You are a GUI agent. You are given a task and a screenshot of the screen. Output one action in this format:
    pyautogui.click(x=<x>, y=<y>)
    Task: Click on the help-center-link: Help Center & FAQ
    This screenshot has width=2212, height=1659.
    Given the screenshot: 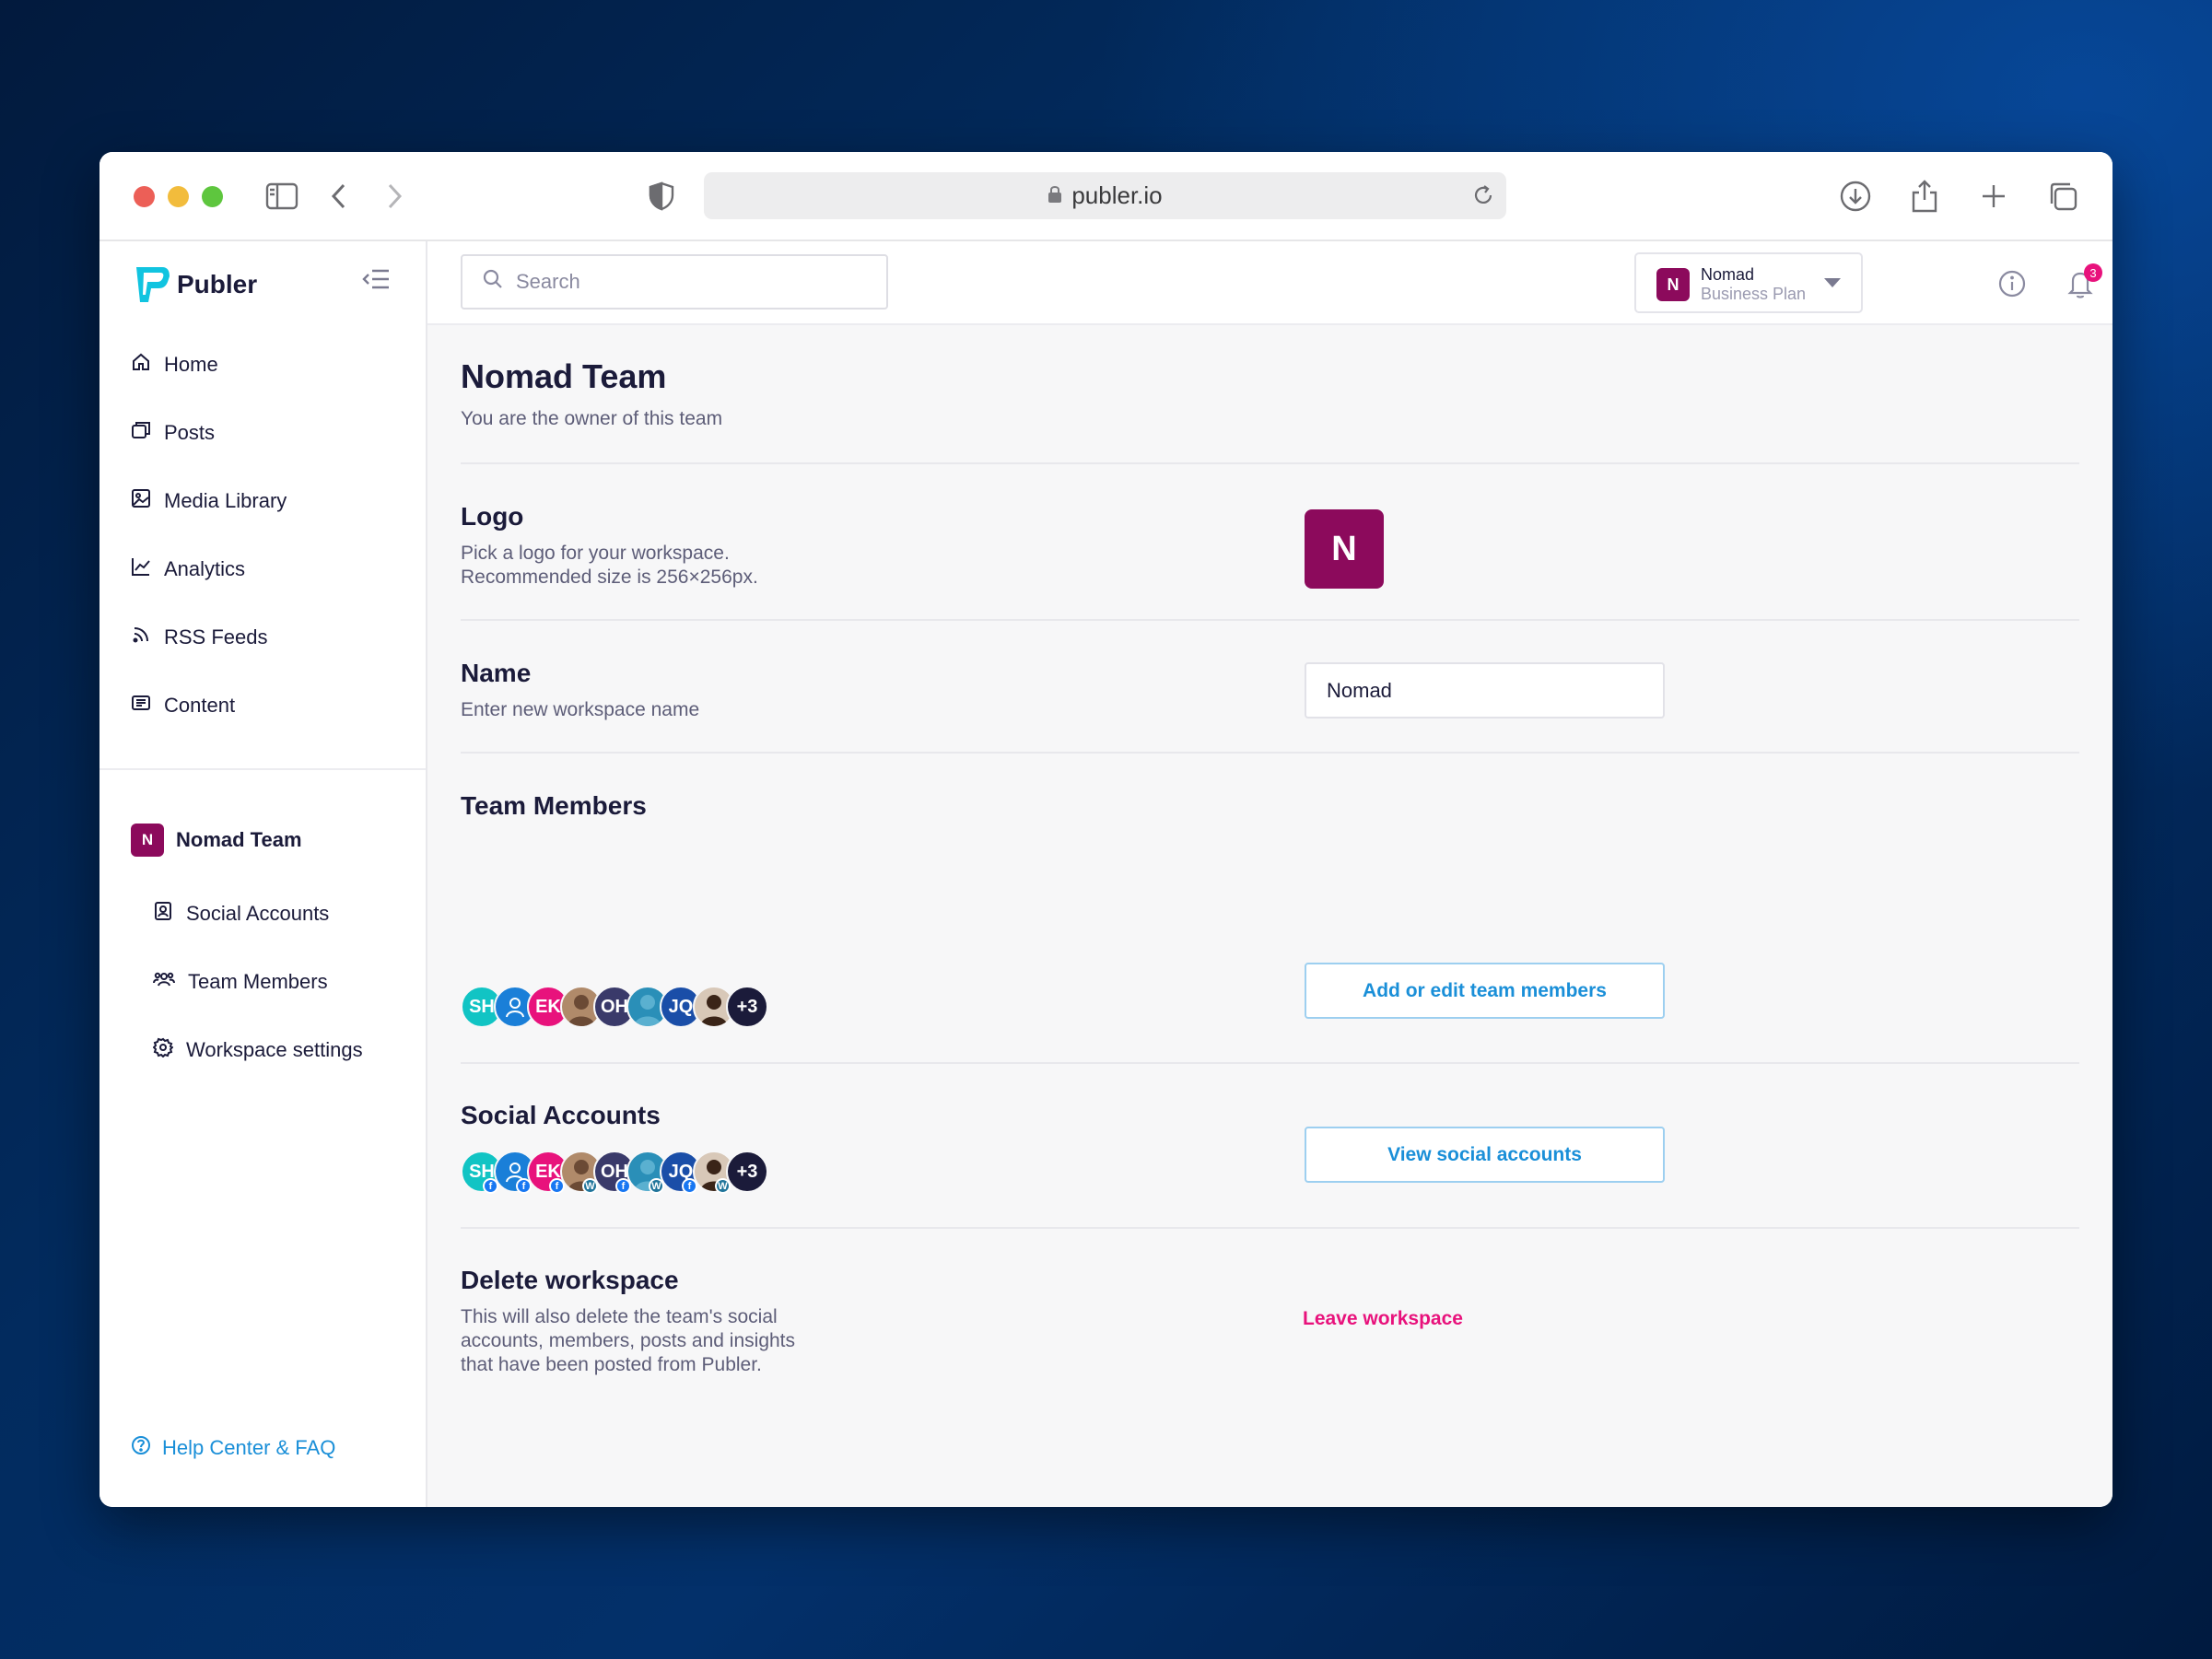 What is the action you would take?
    pyautogui.click(x=233, y=1448)
    